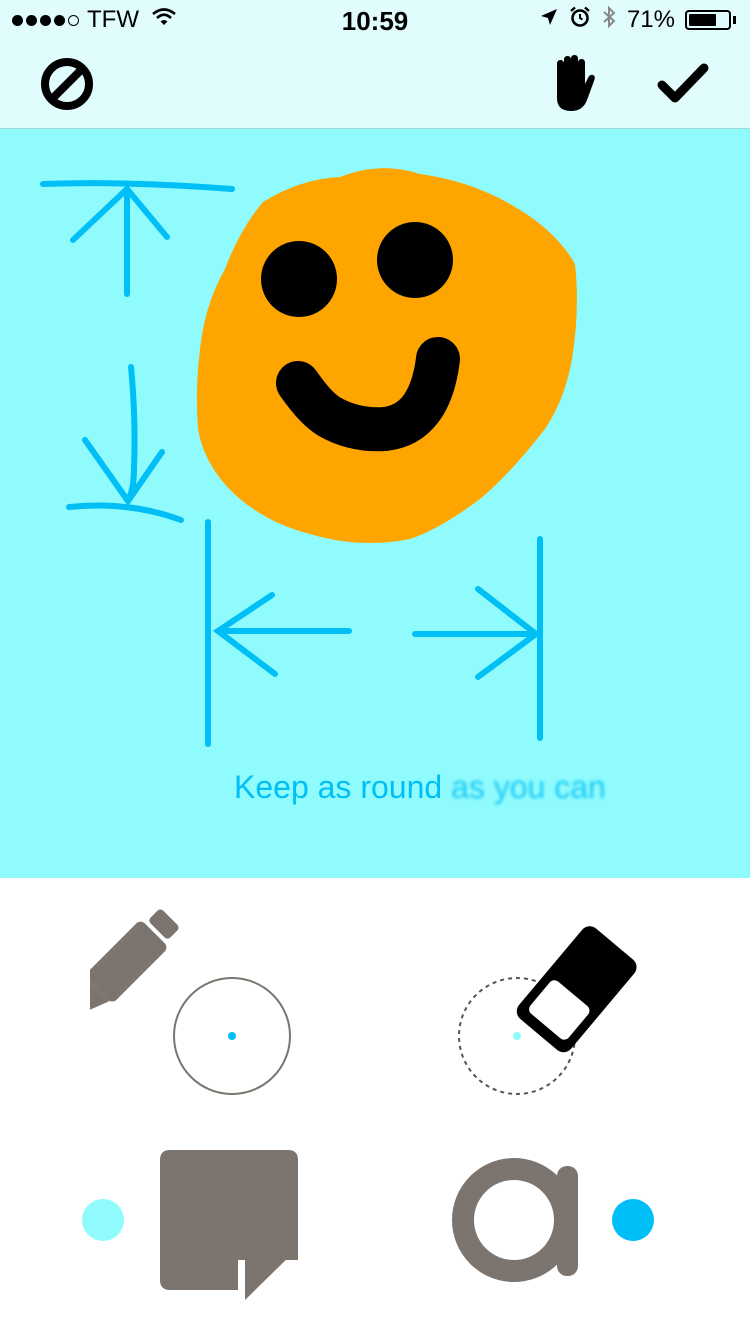 This screenshot has height=1334, width=750. I want to click on text-color-swatch, so click(633, 1220).